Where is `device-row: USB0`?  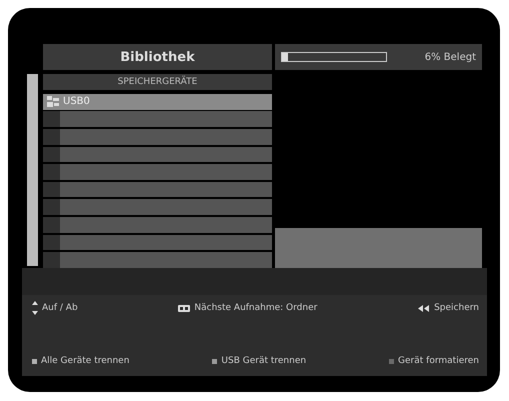
device-row: USB0 is located at coordinates (157, 102).